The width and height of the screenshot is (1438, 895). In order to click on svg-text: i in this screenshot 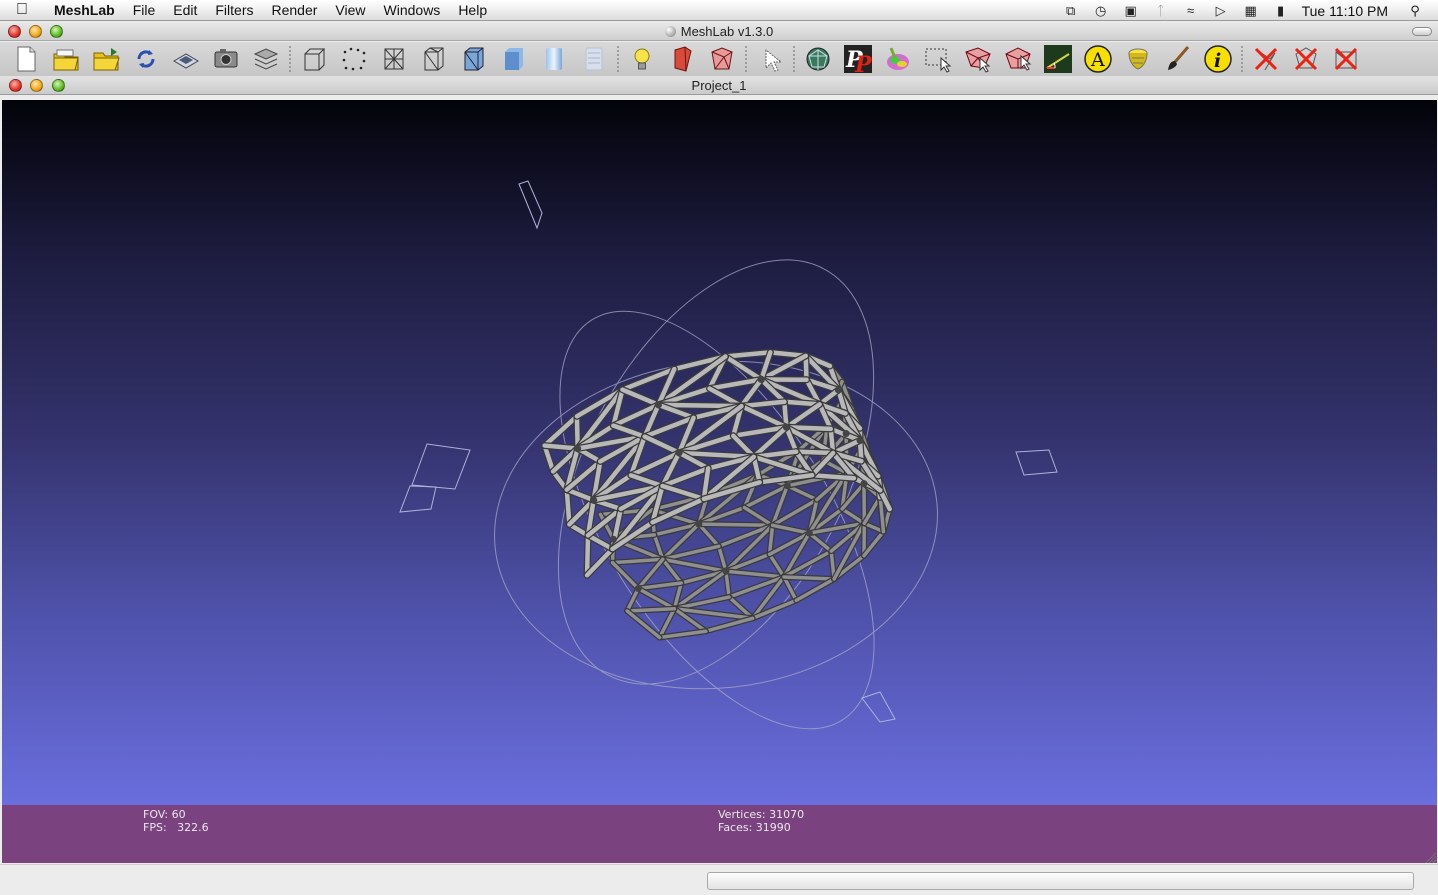, I will do `click(1217, 61)`.